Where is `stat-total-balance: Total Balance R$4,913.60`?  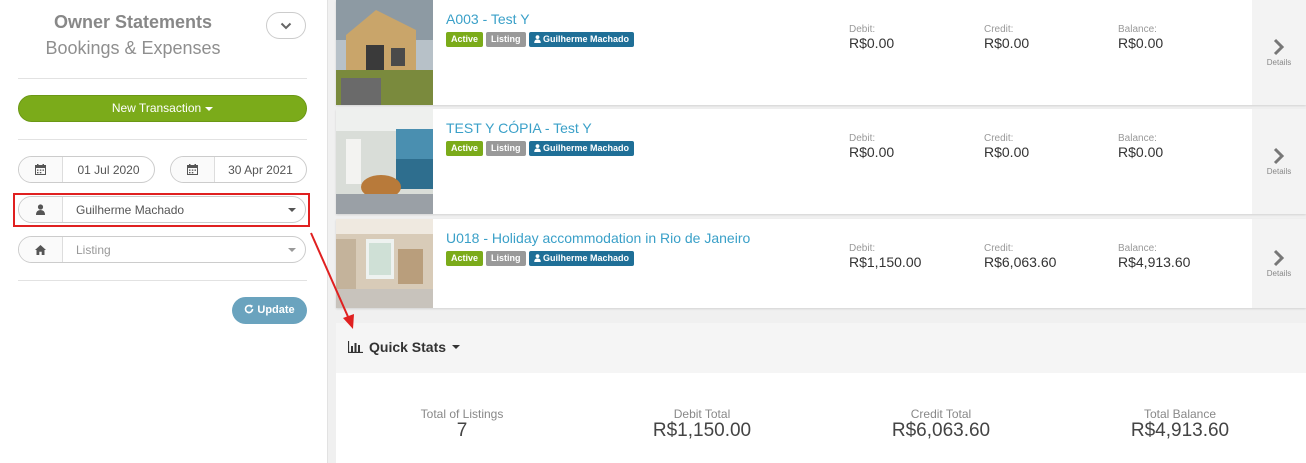
stat-total-balance: Total Balance R$4,913.60 is located at coordinates (1180, 424).